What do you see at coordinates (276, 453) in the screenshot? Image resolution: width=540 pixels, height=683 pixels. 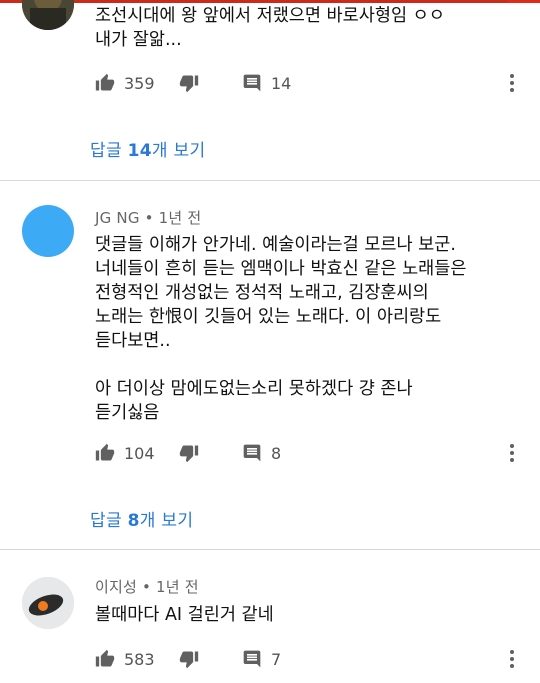 I see `reply-count: 8` at bounding box center [276, 453].